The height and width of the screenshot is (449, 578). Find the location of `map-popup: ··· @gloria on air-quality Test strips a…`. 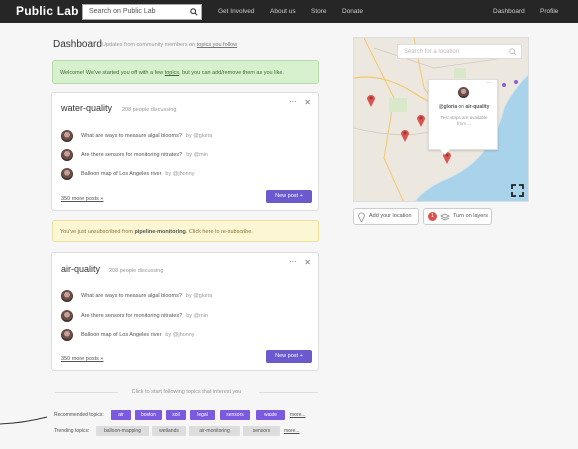

map-popup: ··· @gloria on air-quality Test strips a… is located at coordinates (463, 114).